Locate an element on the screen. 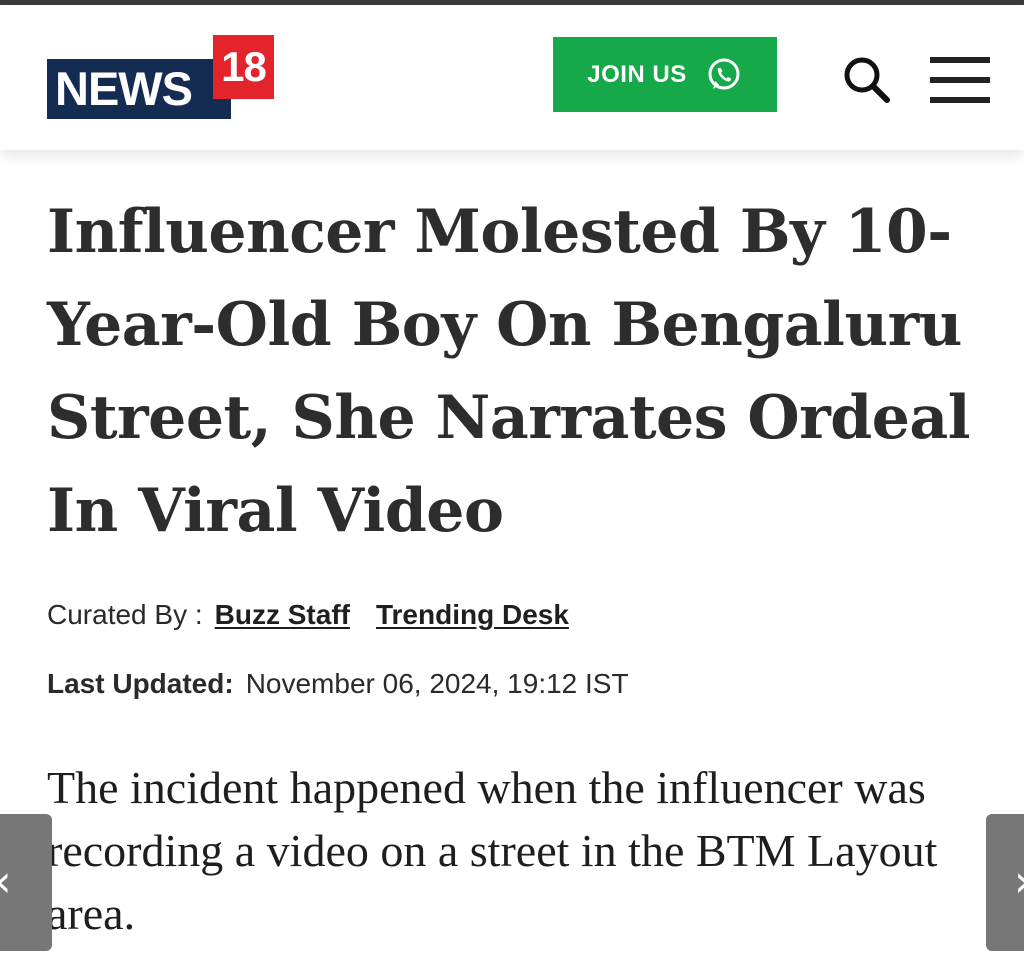 The height and width of the screenshot is (953, 1024). search-icon is located at coordinates (867, 80).